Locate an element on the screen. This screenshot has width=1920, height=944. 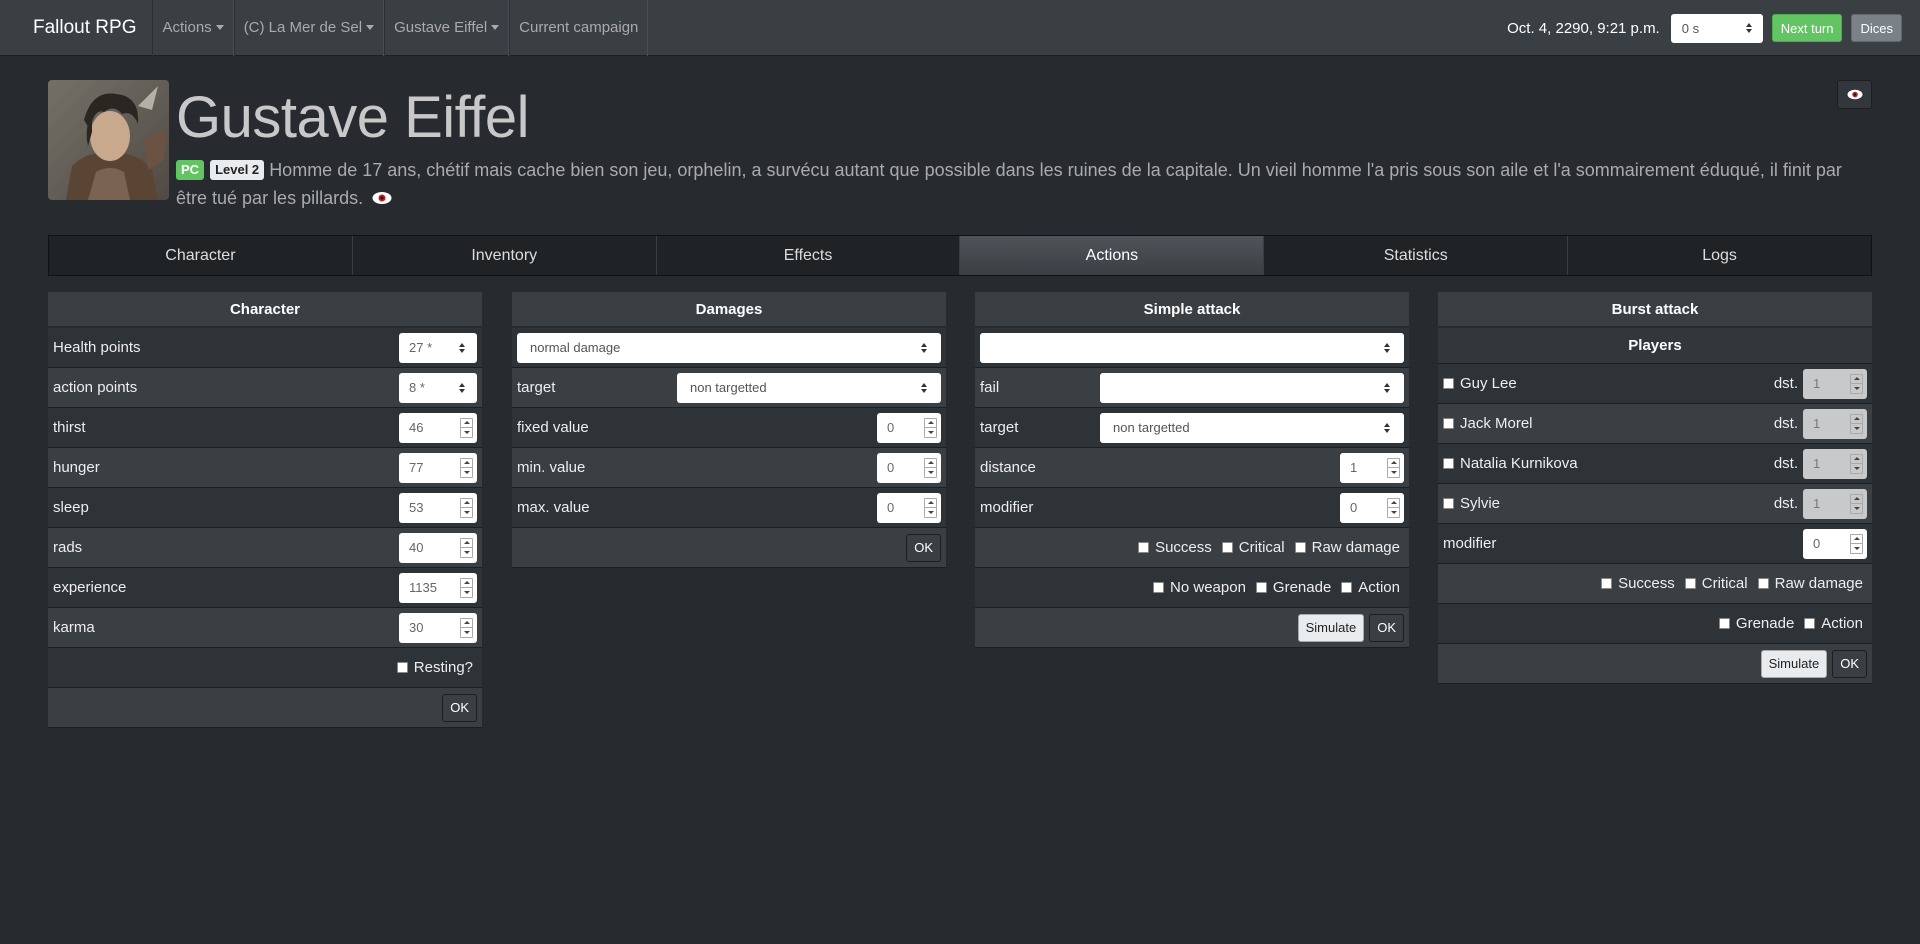
submit-row: OK is located at coordinates (265, 708).